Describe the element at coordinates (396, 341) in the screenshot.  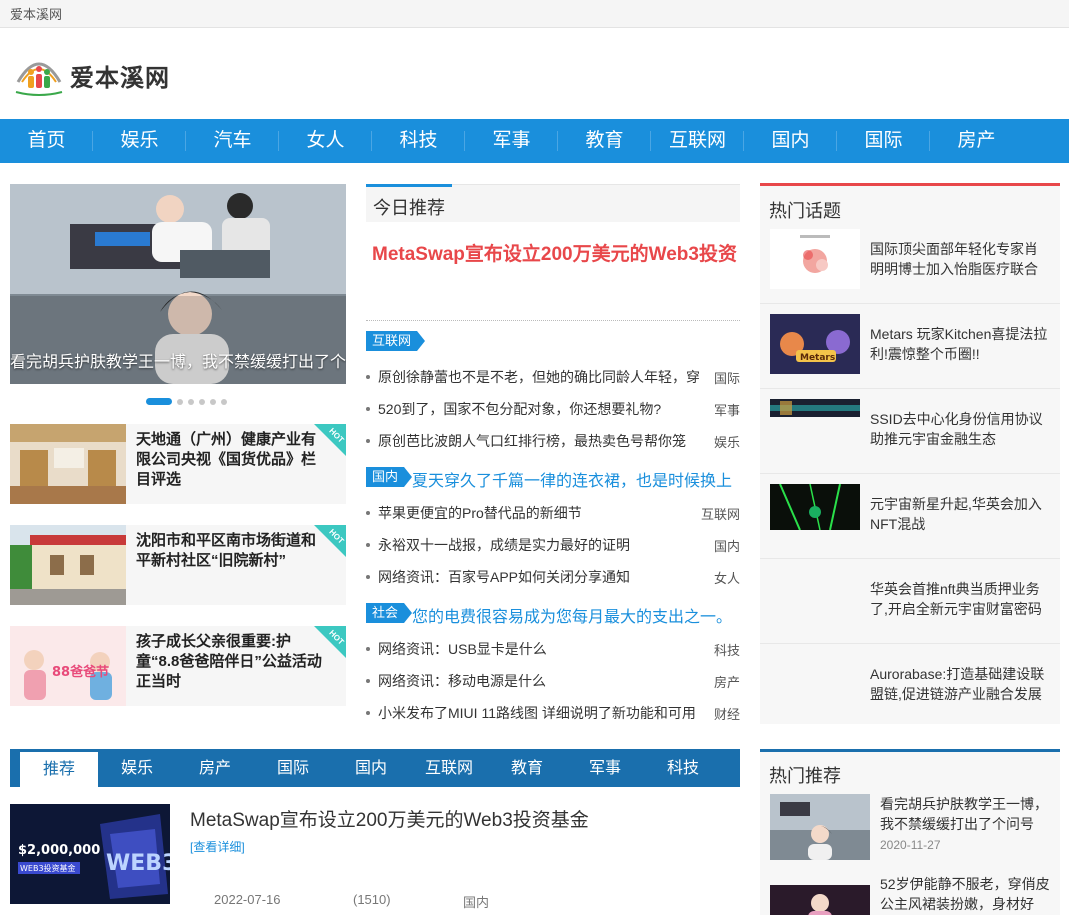
I see `section-tag-internet: 互联网` at that location.